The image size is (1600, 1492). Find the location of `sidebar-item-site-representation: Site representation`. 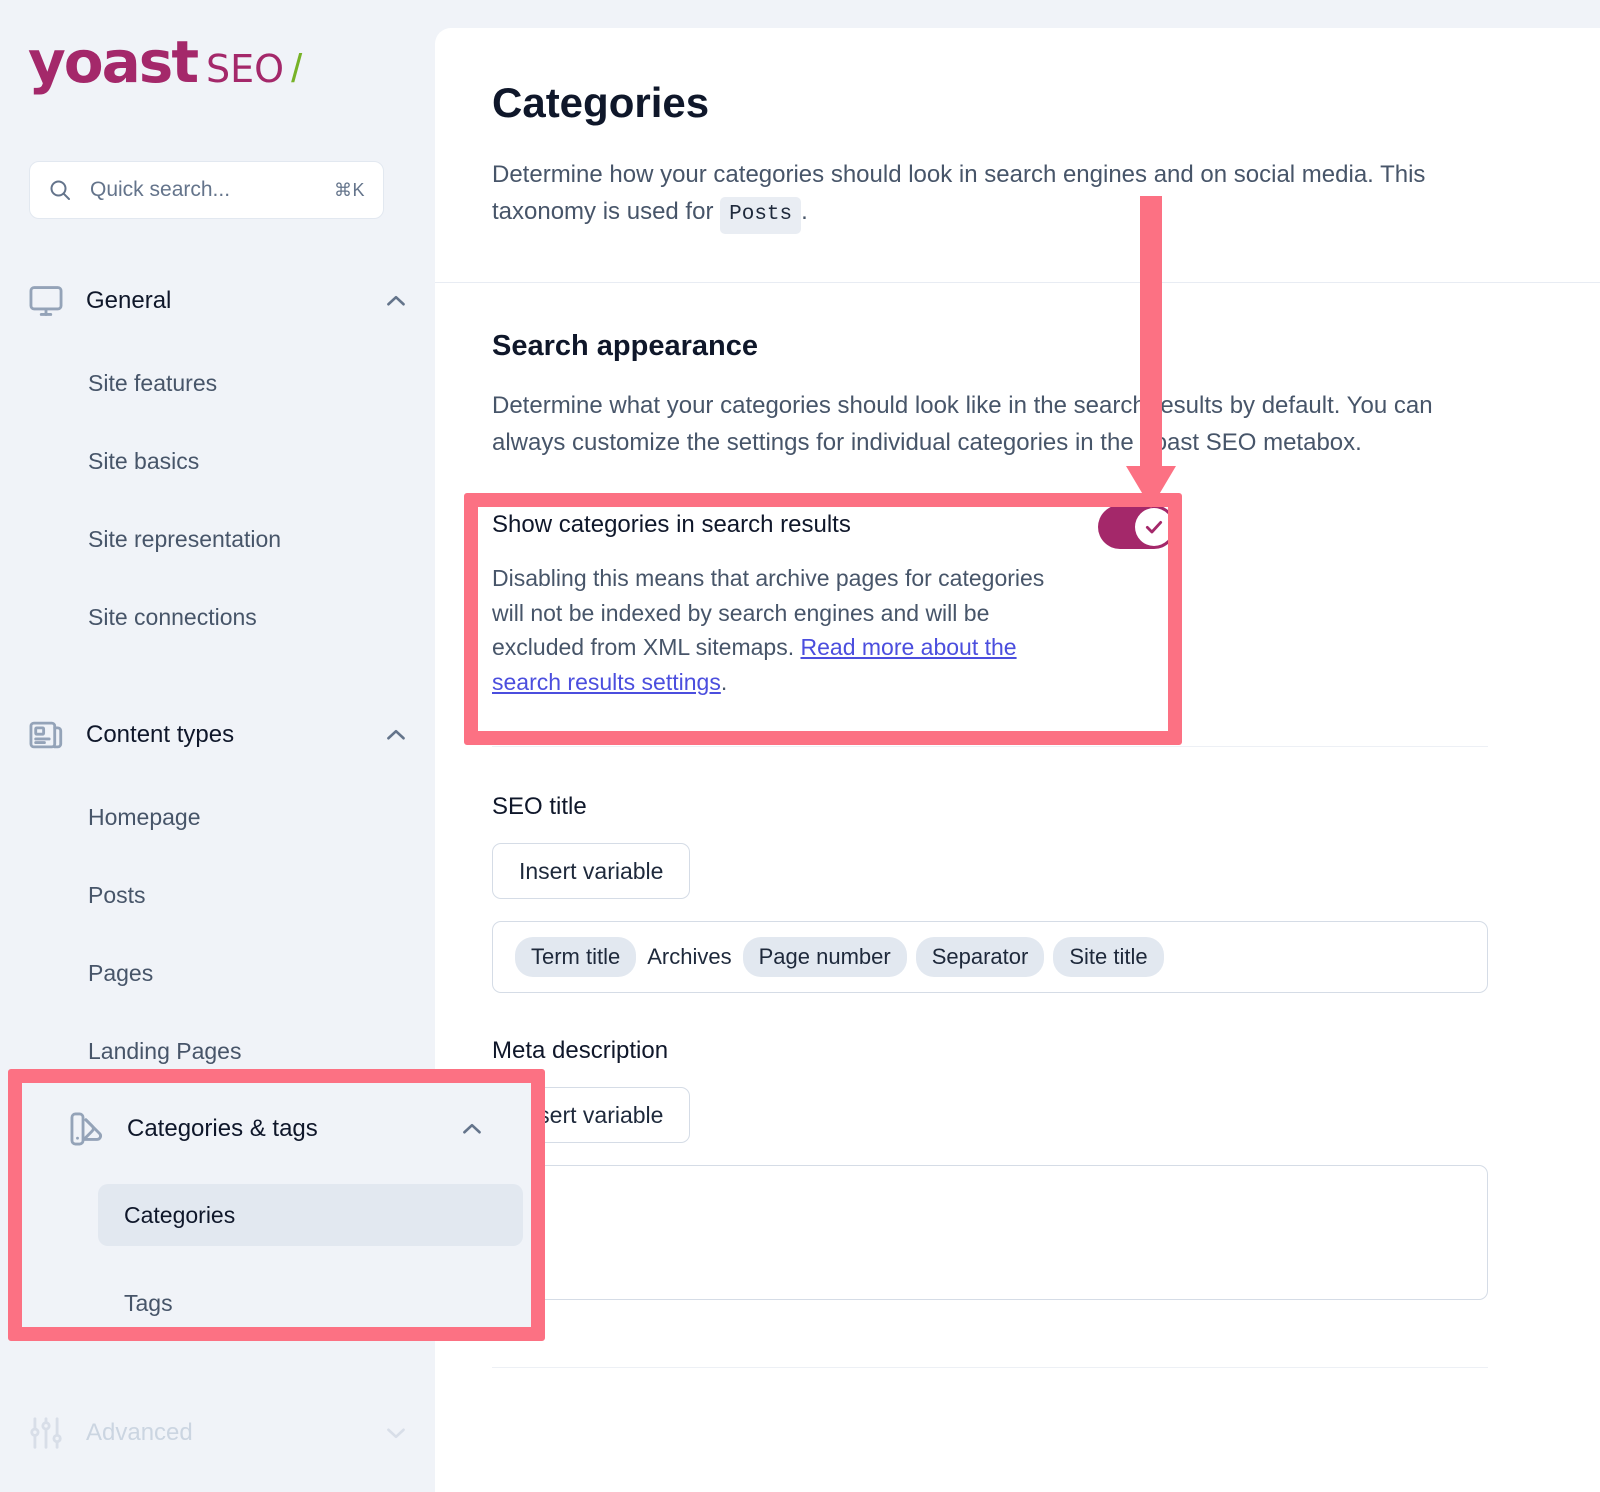

sidebar-item-site-representation: Site representation is located at coordinates (235, 539).